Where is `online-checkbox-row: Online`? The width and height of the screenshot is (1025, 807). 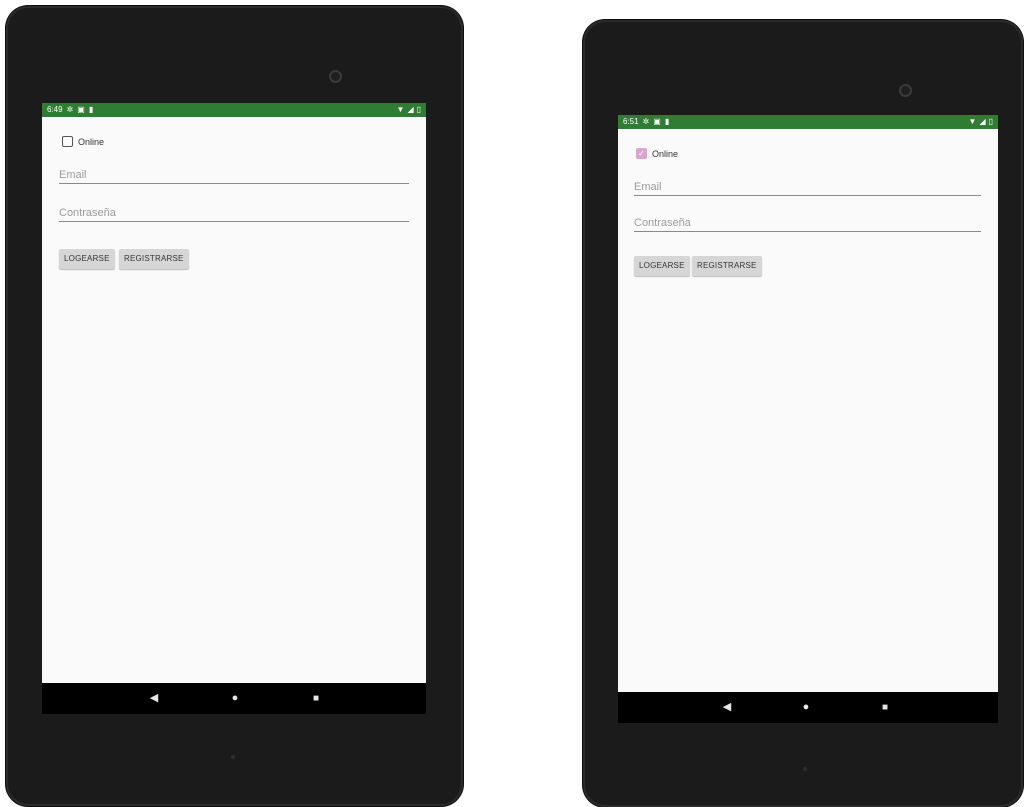 online-checkbox-row: Online is located at coordinates (83, 141).